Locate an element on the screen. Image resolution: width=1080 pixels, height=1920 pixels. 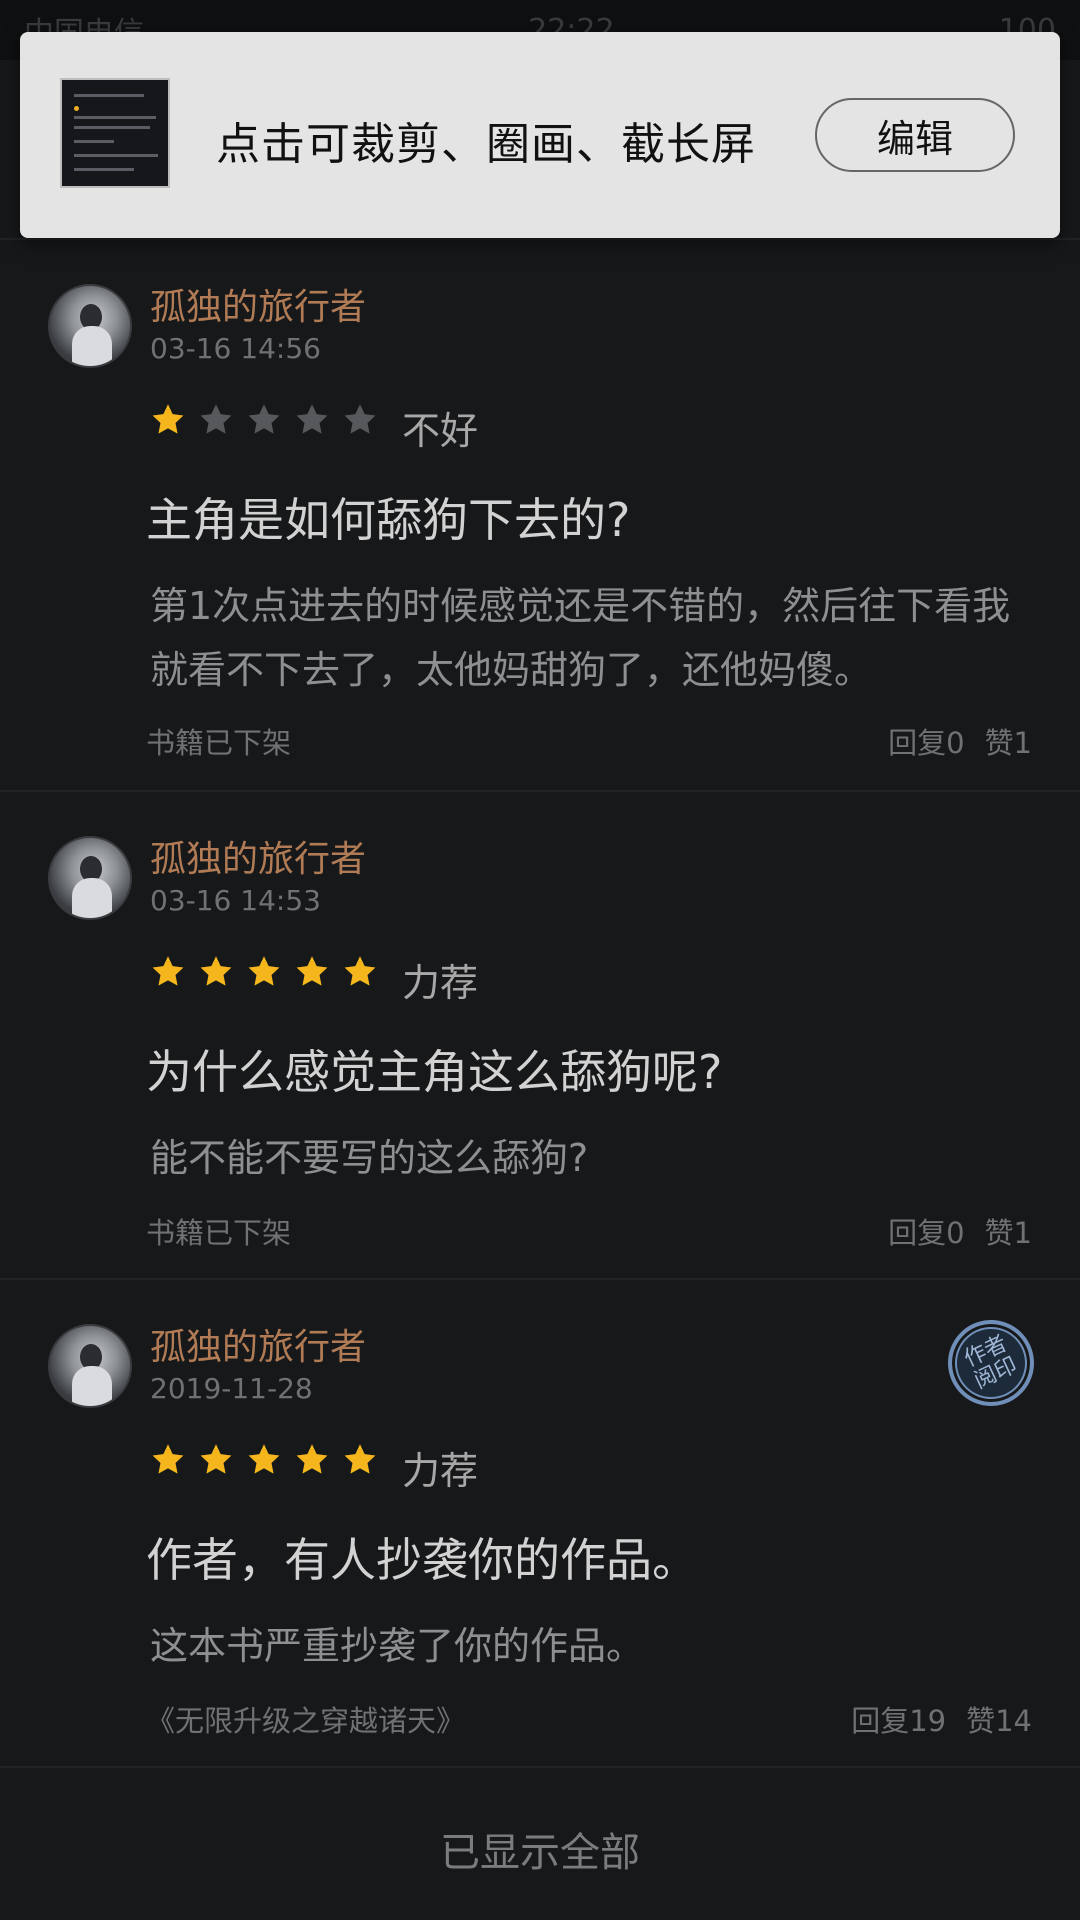
screenshot-hint: 点击可裁剪、圈画、截长屏 is located at coordinates (486, 144).